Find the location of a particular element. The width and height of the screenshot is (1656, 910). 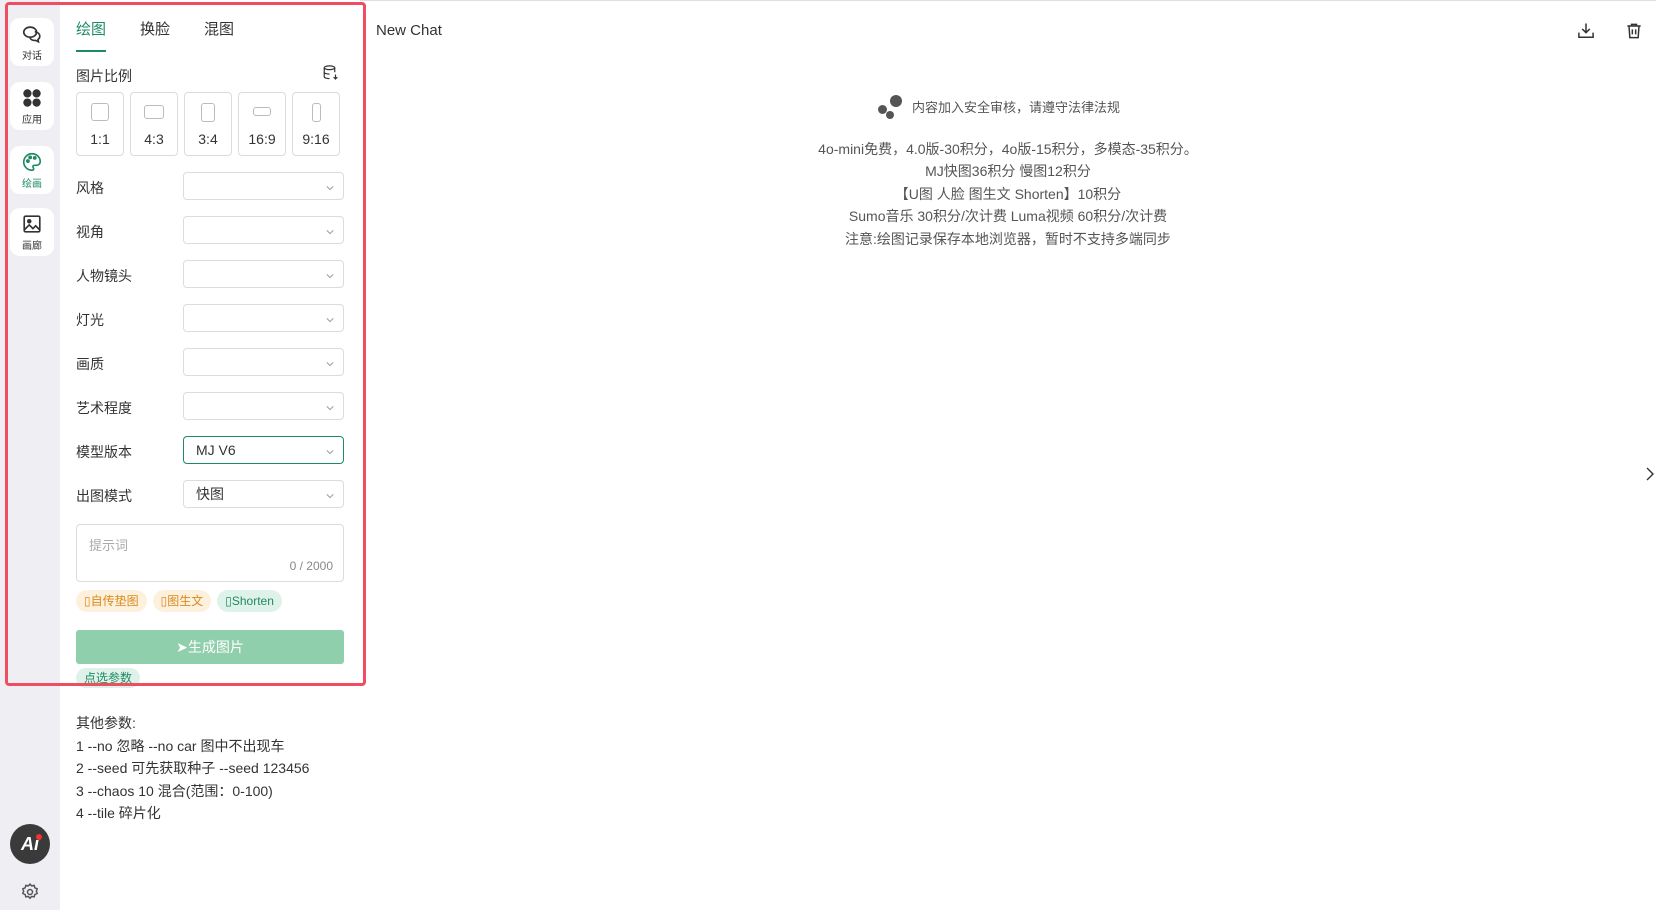

ratio-label: 1:1 is located at coordinates (100, 139).